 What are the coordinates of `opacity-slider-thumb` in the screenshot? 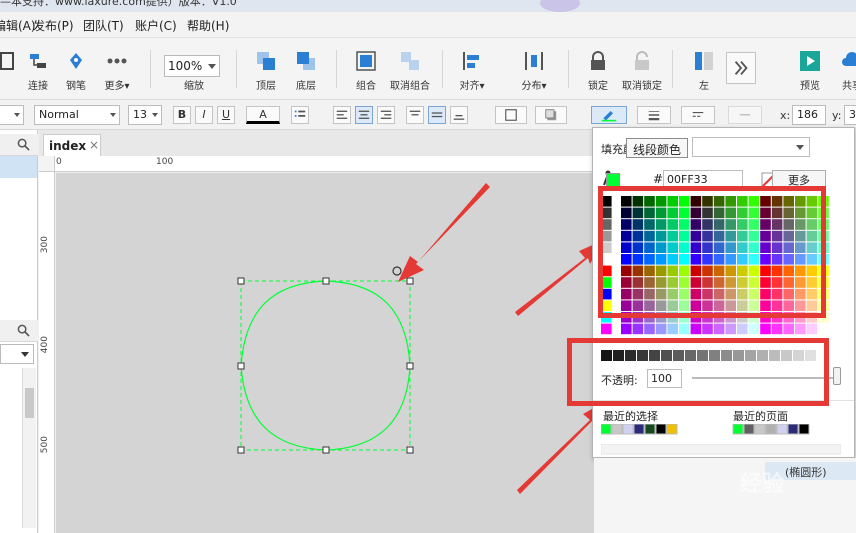 It's located at (837, 376).